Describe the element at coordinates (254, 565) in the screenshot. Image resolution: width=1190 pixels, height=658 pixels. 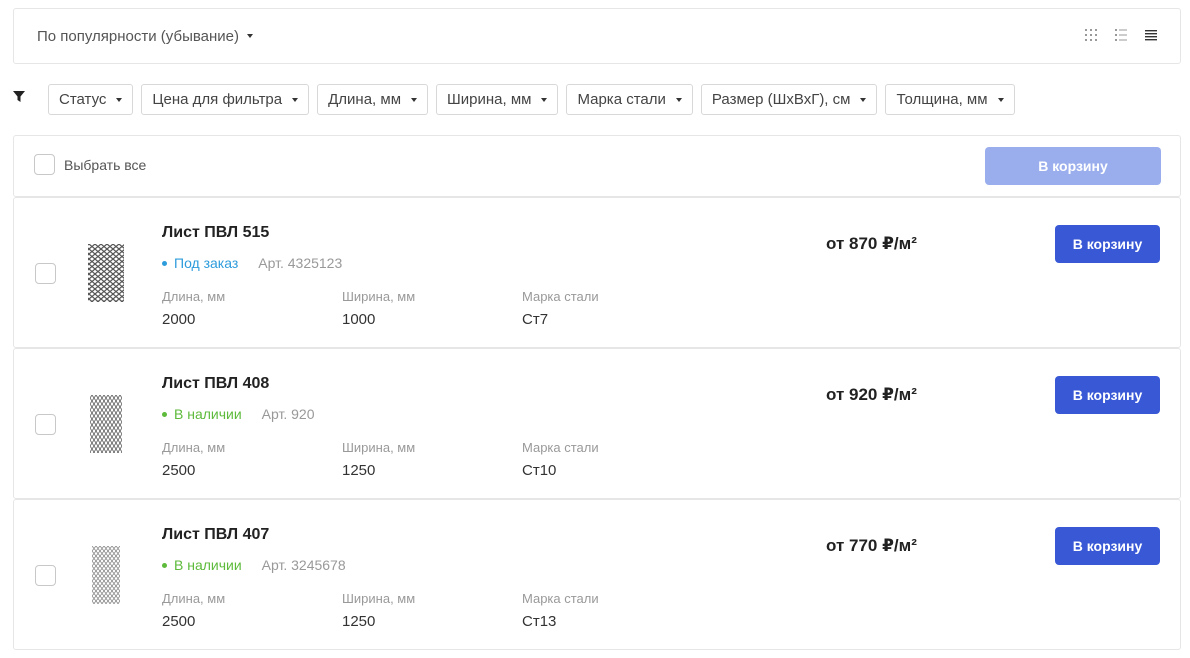
I see `product-status: В наличии Арт. 3245678` at that location.